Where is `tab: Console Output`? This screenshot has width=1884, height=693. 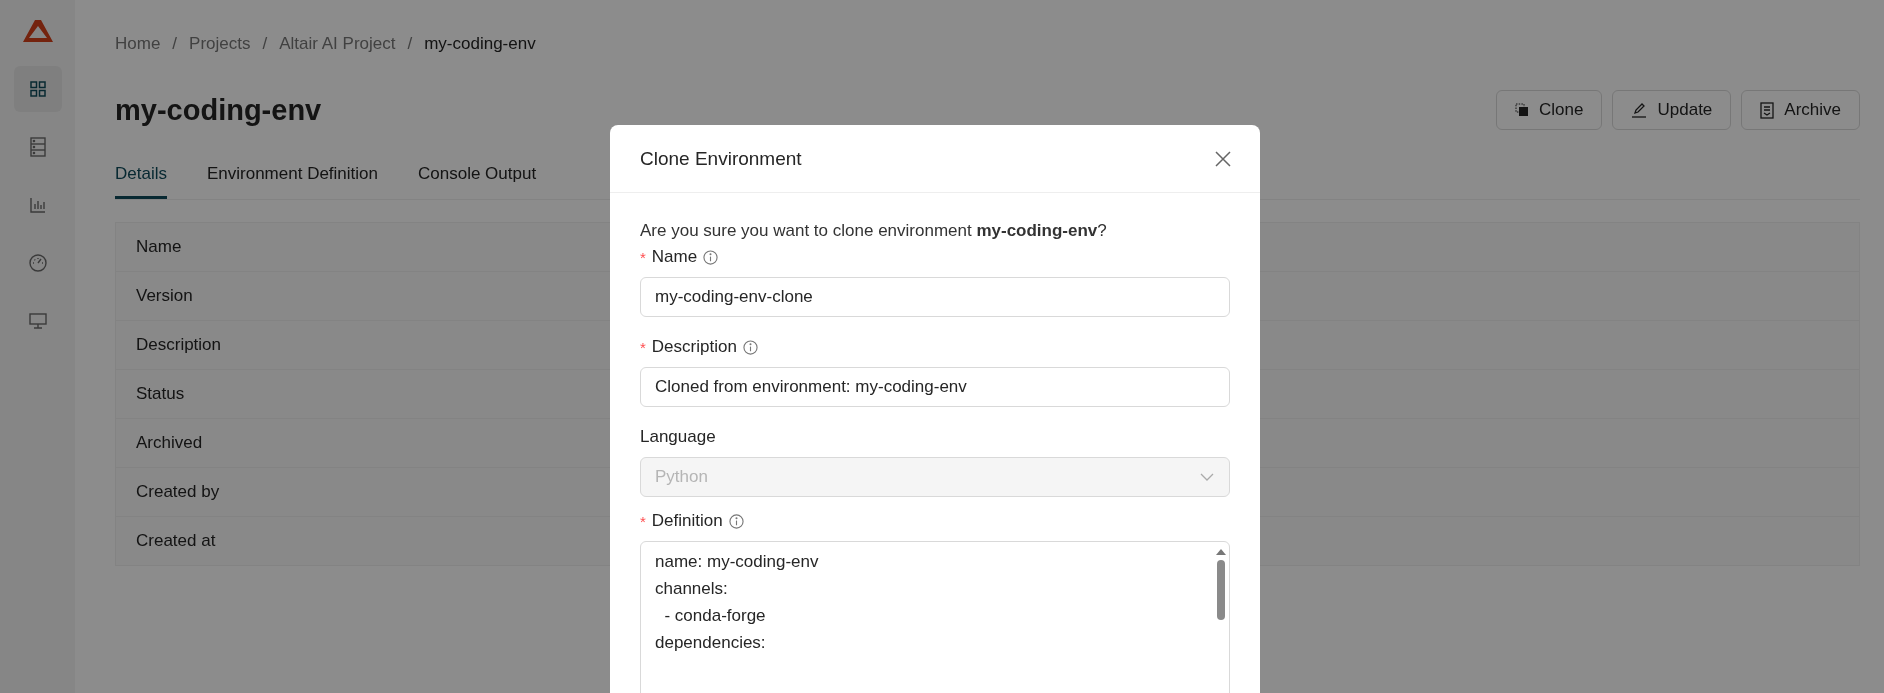
tab: Console Output is located at coordinates (477, 177).